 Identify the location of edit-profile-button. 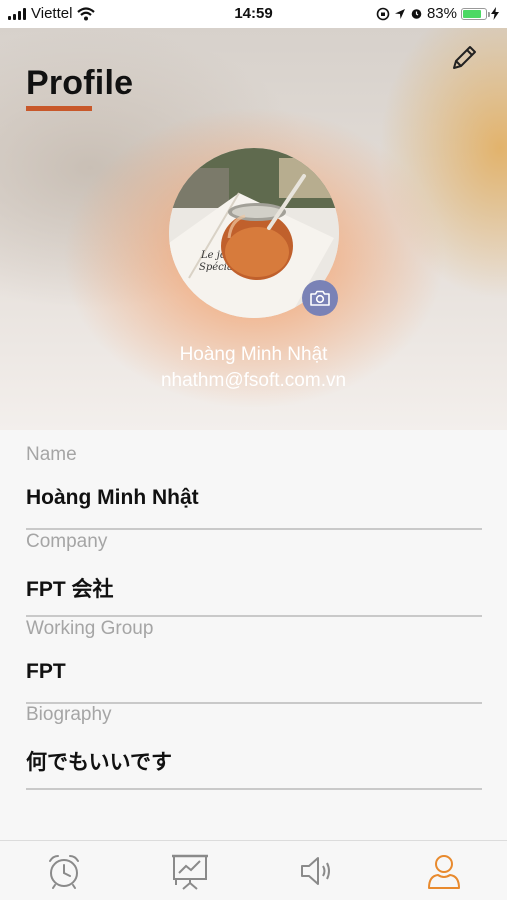
(464, 58).